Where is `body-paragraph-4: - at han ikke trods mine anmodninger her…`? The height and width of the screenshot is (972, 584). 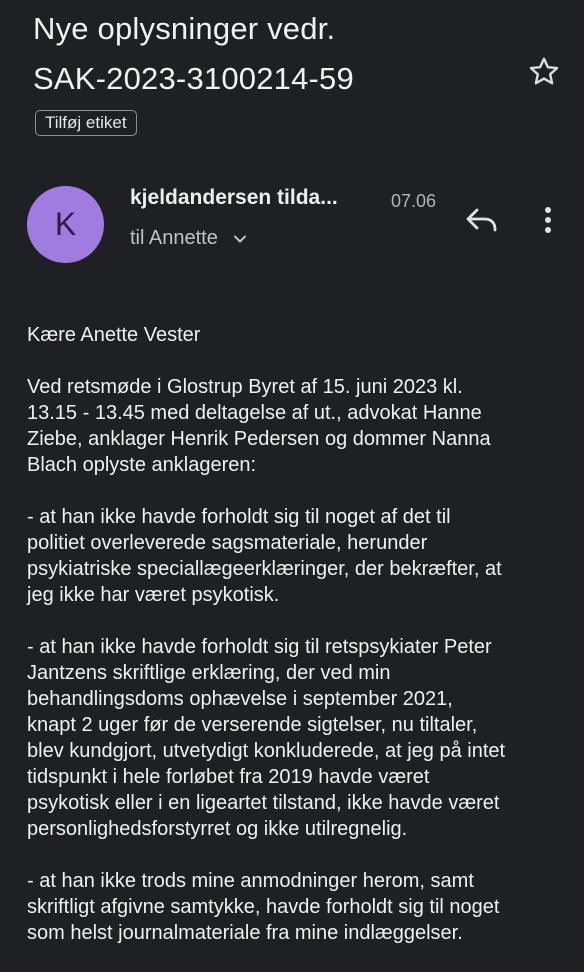
body-paragraph-4: - at han ikke trods mine anmodninger her… is located at coordinates (263, 907).